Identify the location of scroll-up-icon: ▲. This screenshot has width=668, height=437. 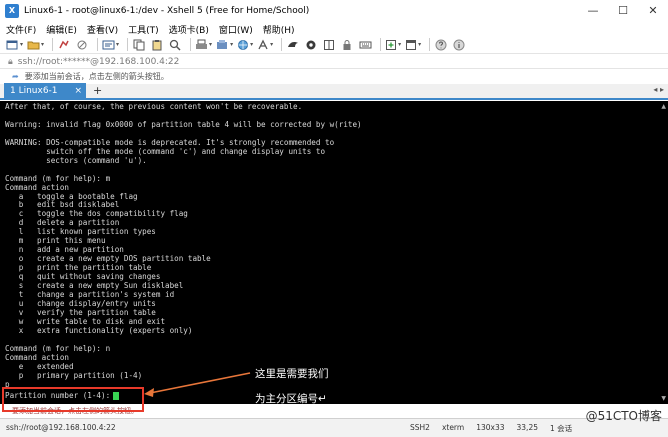
(663, 106).